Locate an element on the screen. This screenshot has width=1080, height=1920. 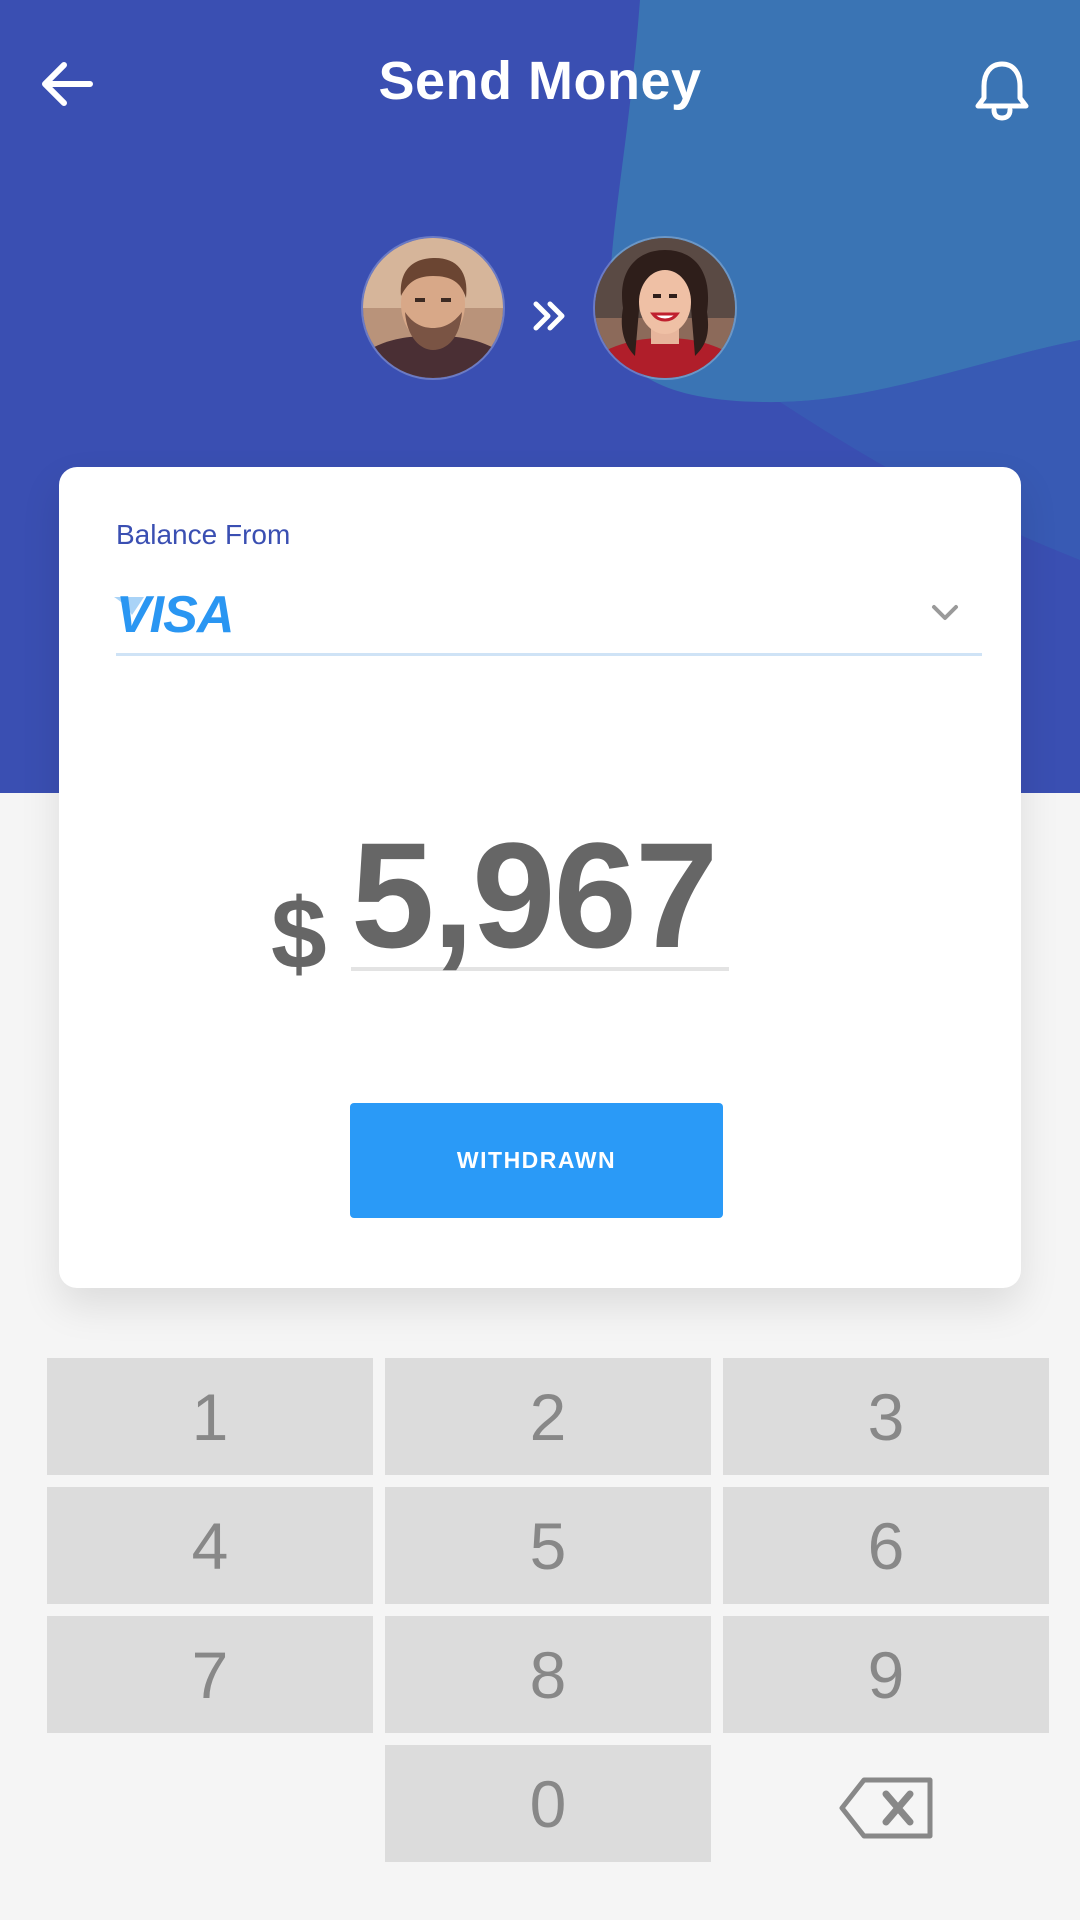
visa-logo: VISA is located at coordinates (175, 615).